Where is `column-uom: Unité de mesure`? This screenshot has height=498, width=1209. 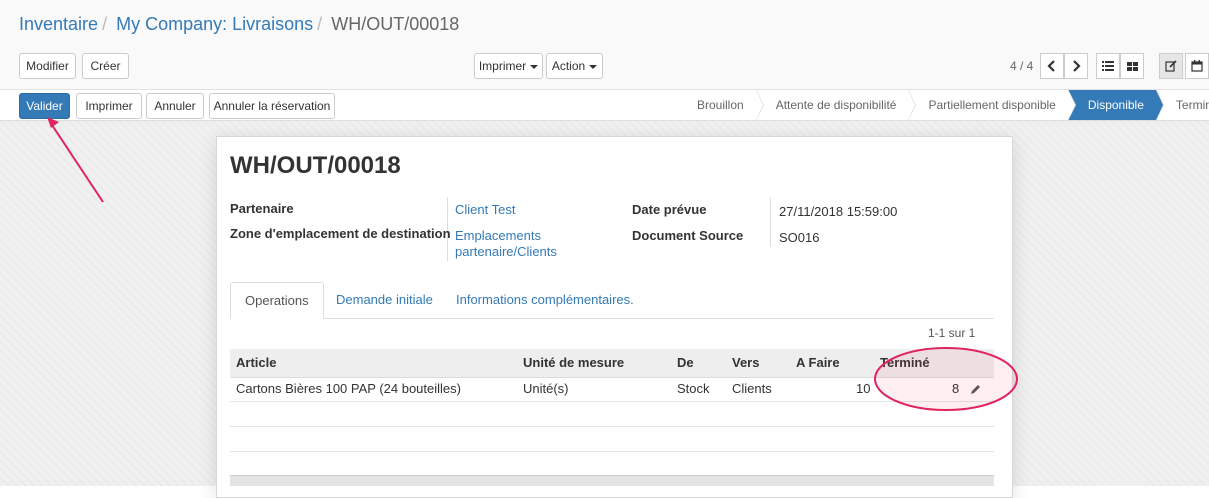
column-uom: Unité de mesure is located at coordinates (573, 363).